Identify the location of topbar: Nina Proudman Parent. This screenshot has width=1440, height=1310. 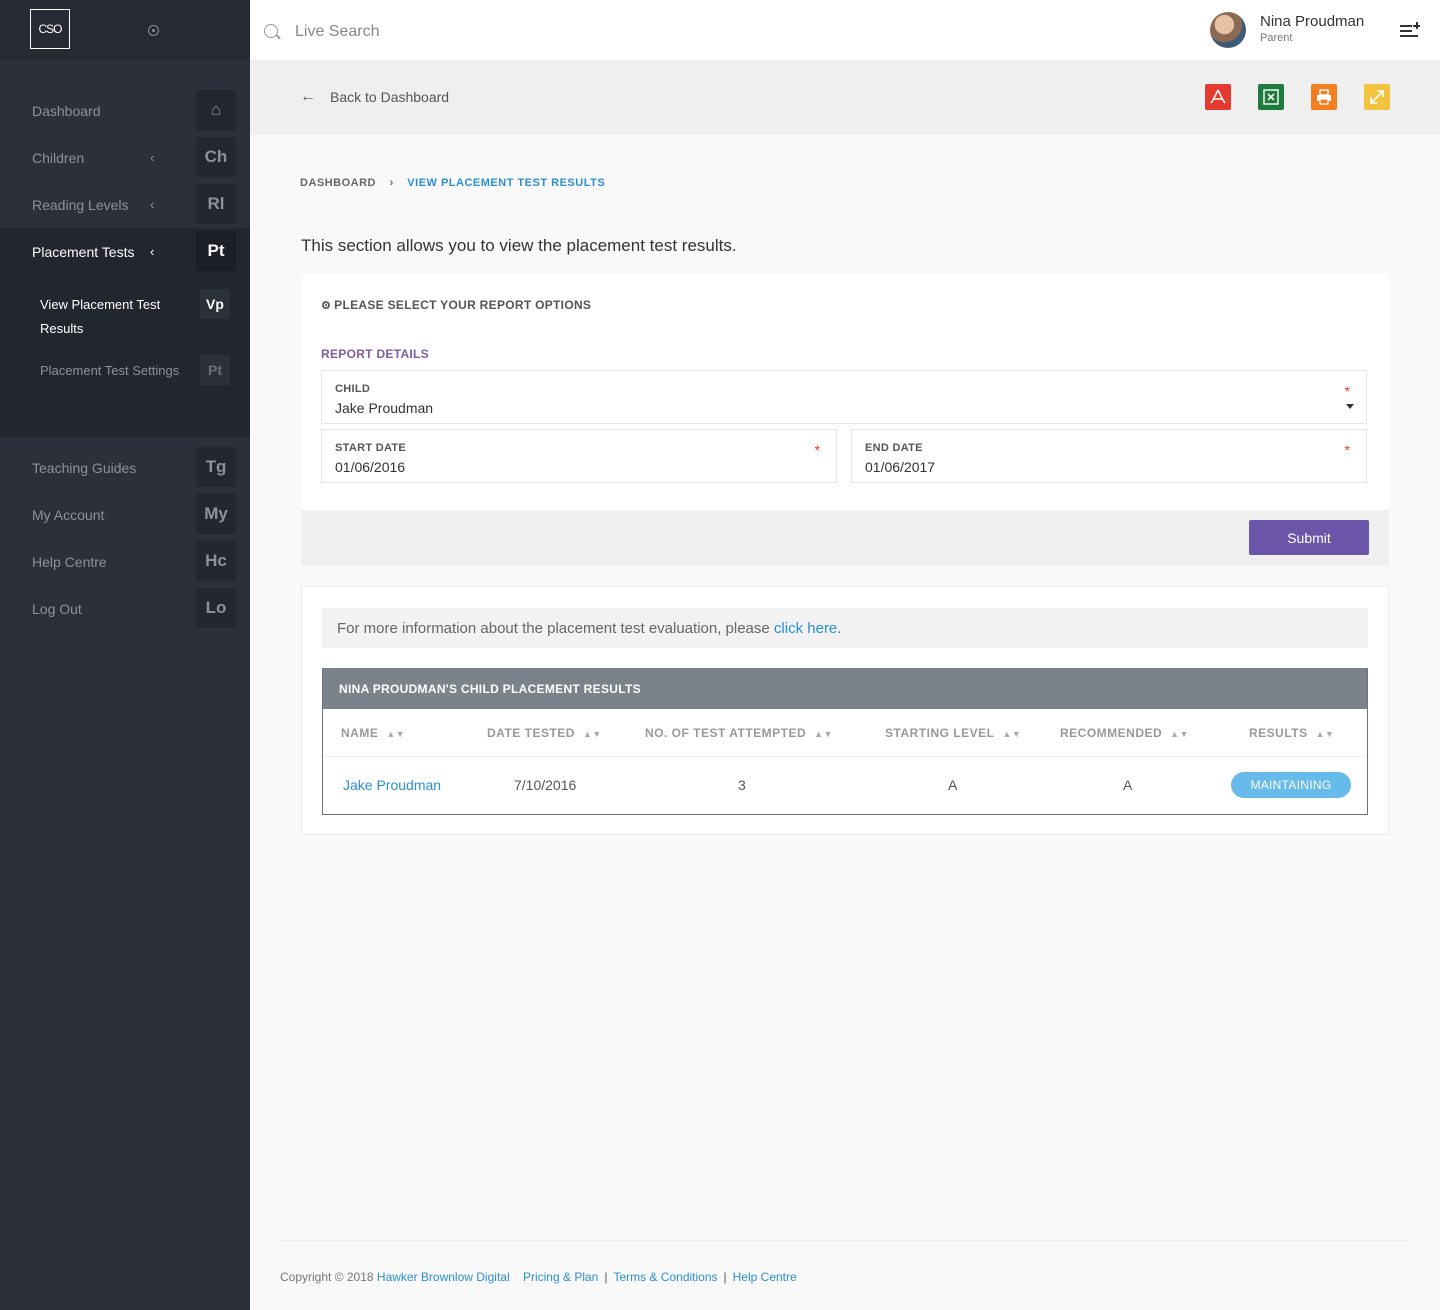
(845, 30).